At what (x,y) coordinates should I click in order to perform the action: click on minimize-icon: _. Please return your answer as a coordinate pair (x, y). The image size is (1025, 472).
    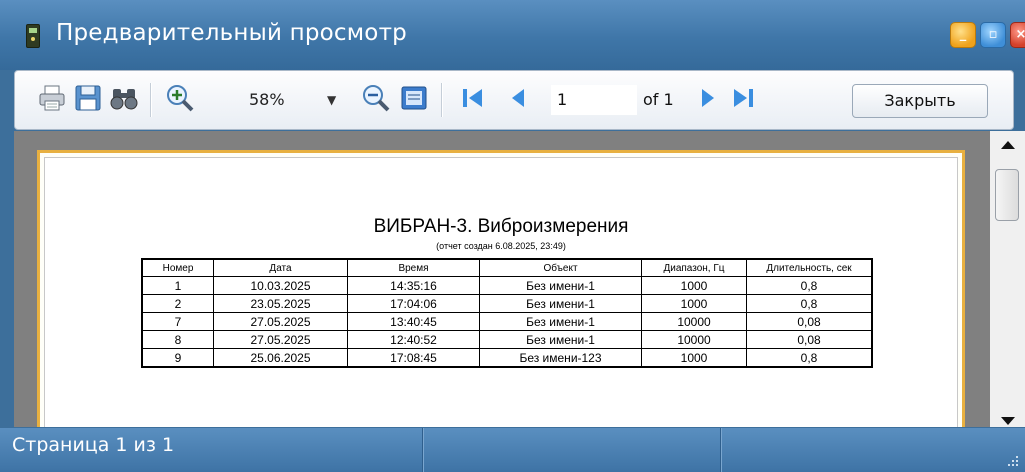
    Looking at the image, I should click on (963, 34).